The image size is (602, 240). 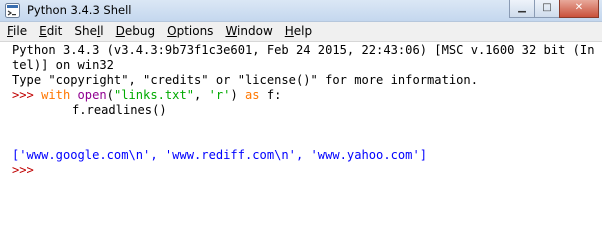 I want to click on input-line-2: f.readlines(), so click(x=119, y=110).